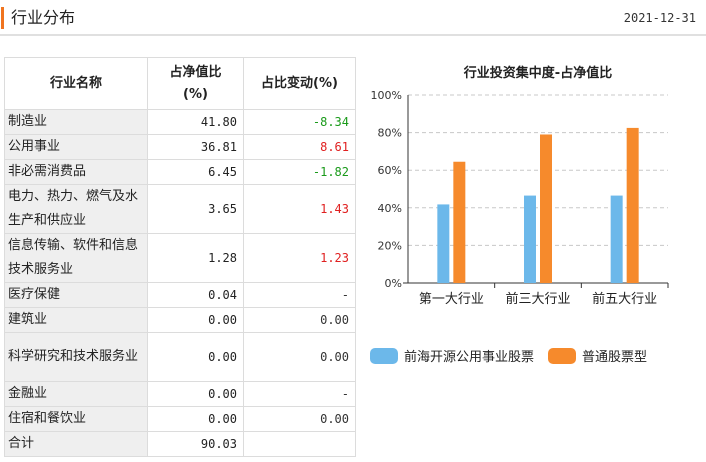 Image resolution: width=706 pixels, height=462 pixels. I want to click on report-date: 2021-12-31, so click(659, 18).